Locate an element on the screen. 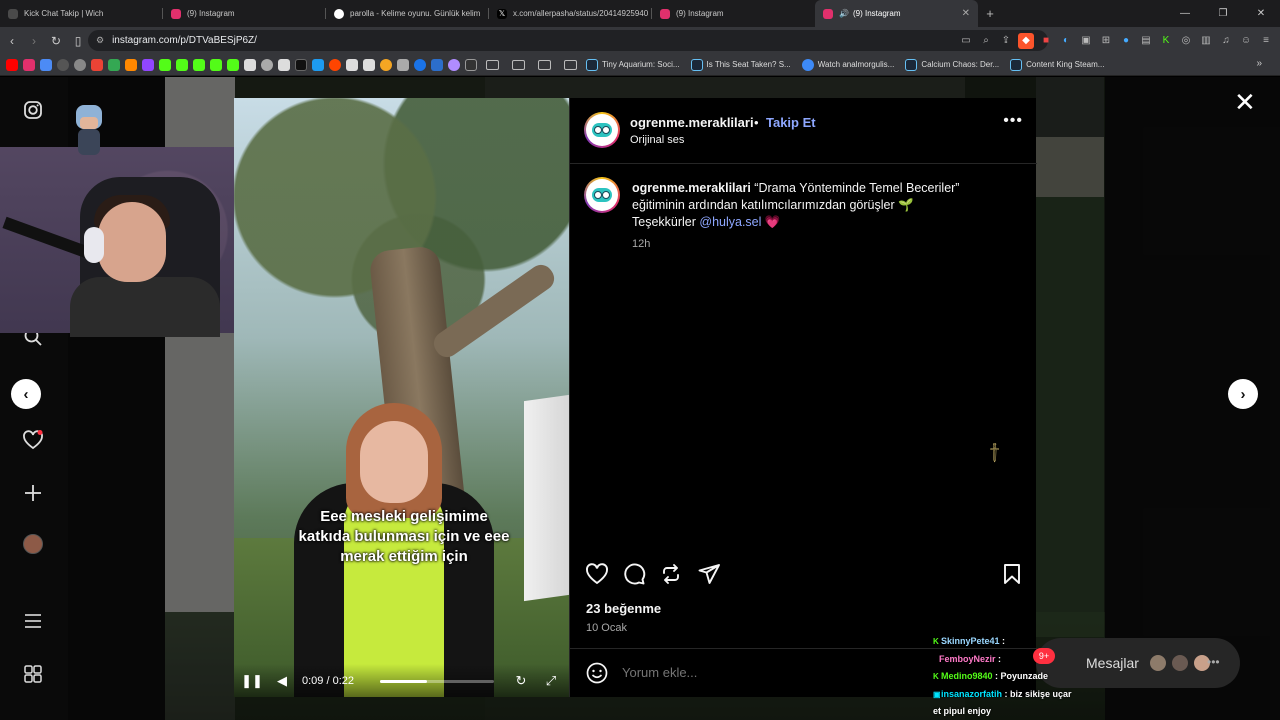  playlist-icon: ♫ is located at coordinates (1226, 41).